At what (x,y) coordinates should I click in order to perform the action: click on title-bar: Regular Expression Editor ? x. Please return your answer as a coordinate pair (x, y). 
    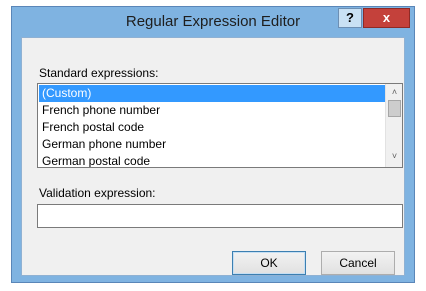
    Looking at the image, I should click on (213, 21).